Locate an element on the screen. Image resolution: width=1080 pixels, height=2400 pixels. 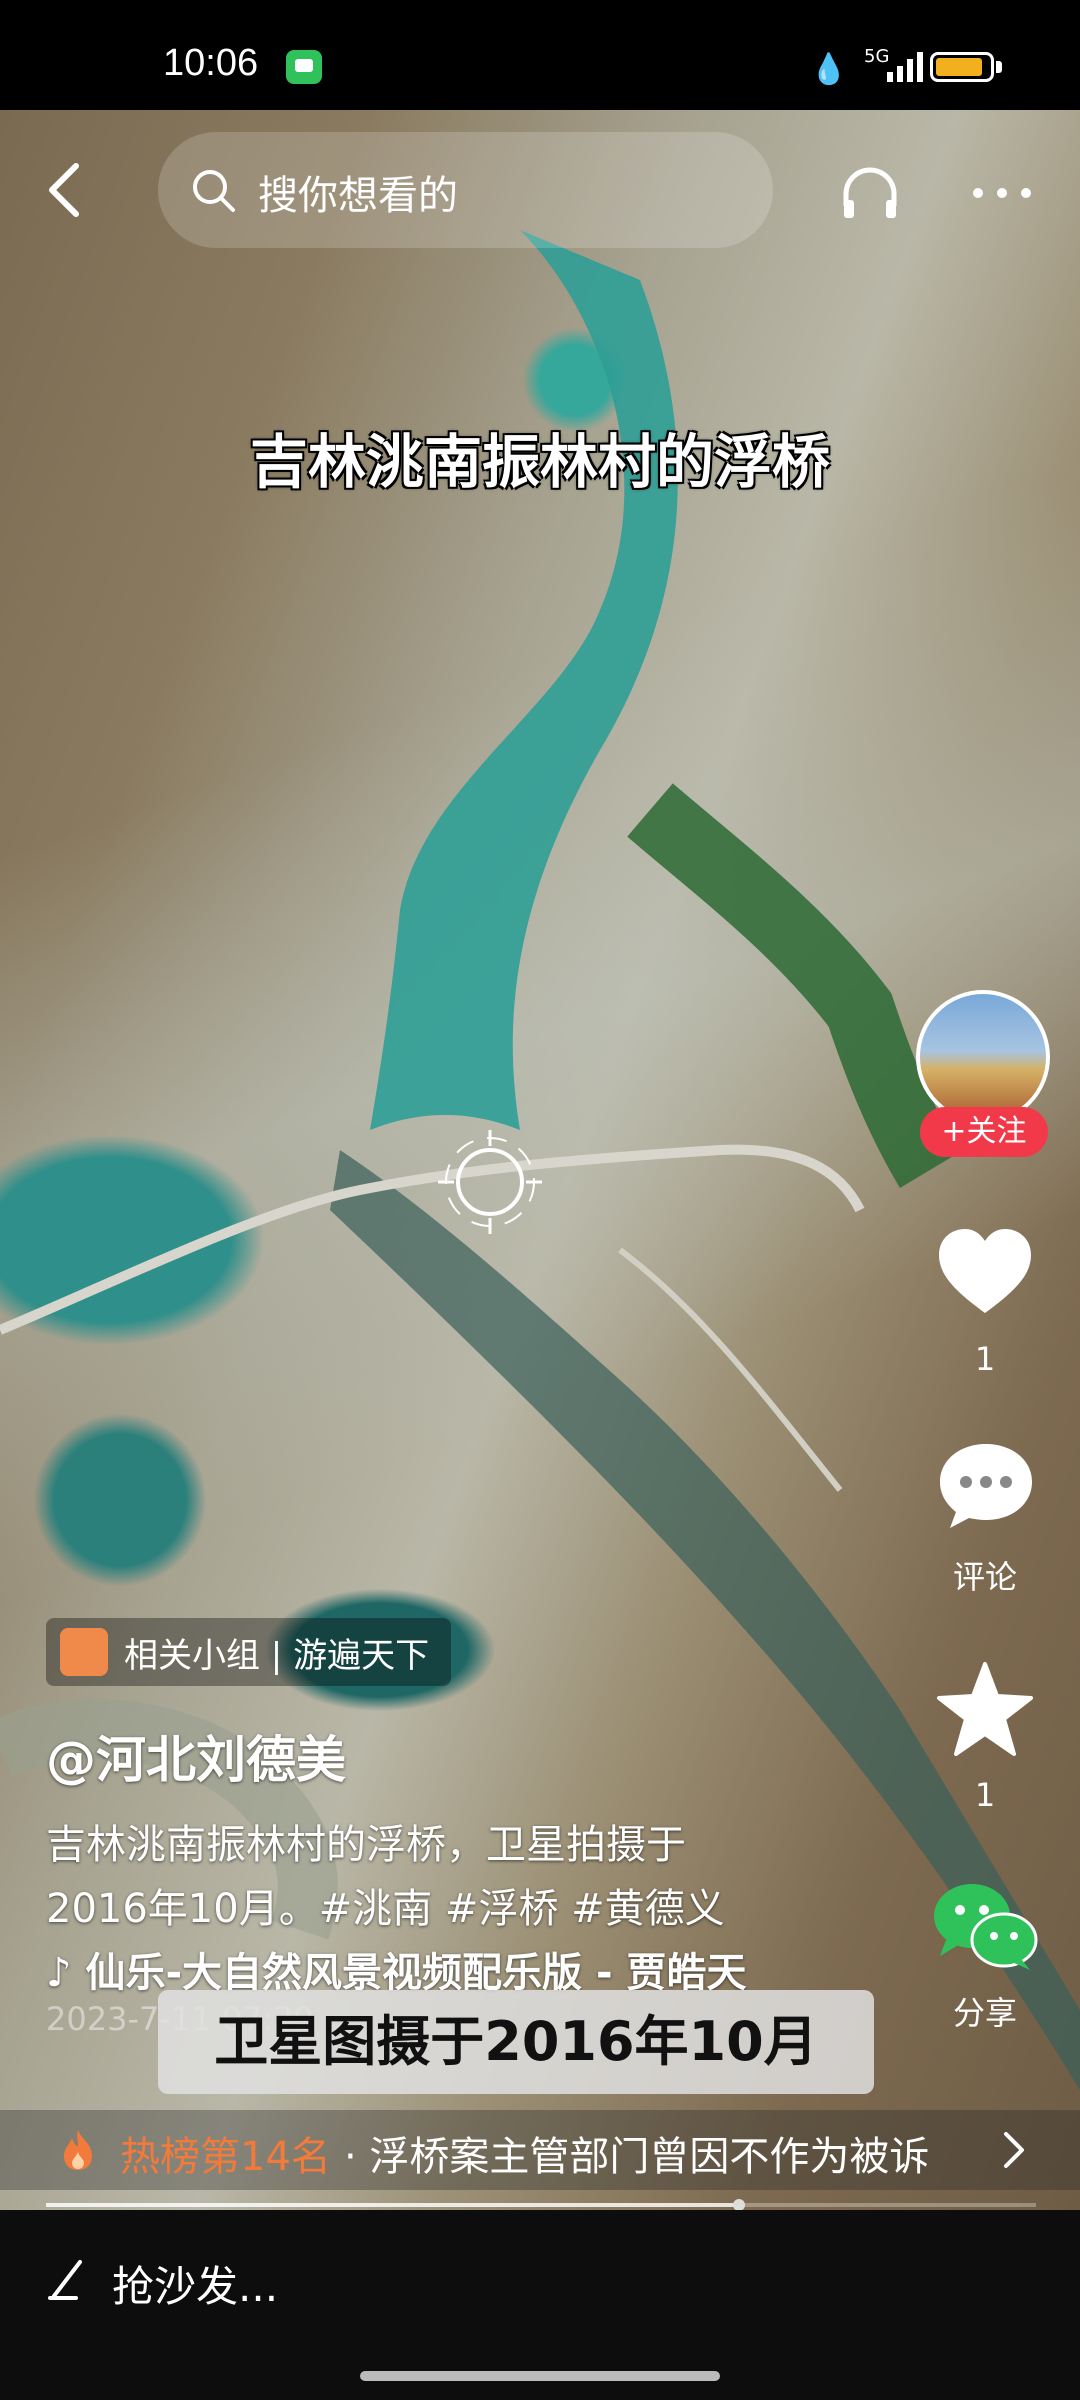
battery-level is located at coordinates (959, 67).